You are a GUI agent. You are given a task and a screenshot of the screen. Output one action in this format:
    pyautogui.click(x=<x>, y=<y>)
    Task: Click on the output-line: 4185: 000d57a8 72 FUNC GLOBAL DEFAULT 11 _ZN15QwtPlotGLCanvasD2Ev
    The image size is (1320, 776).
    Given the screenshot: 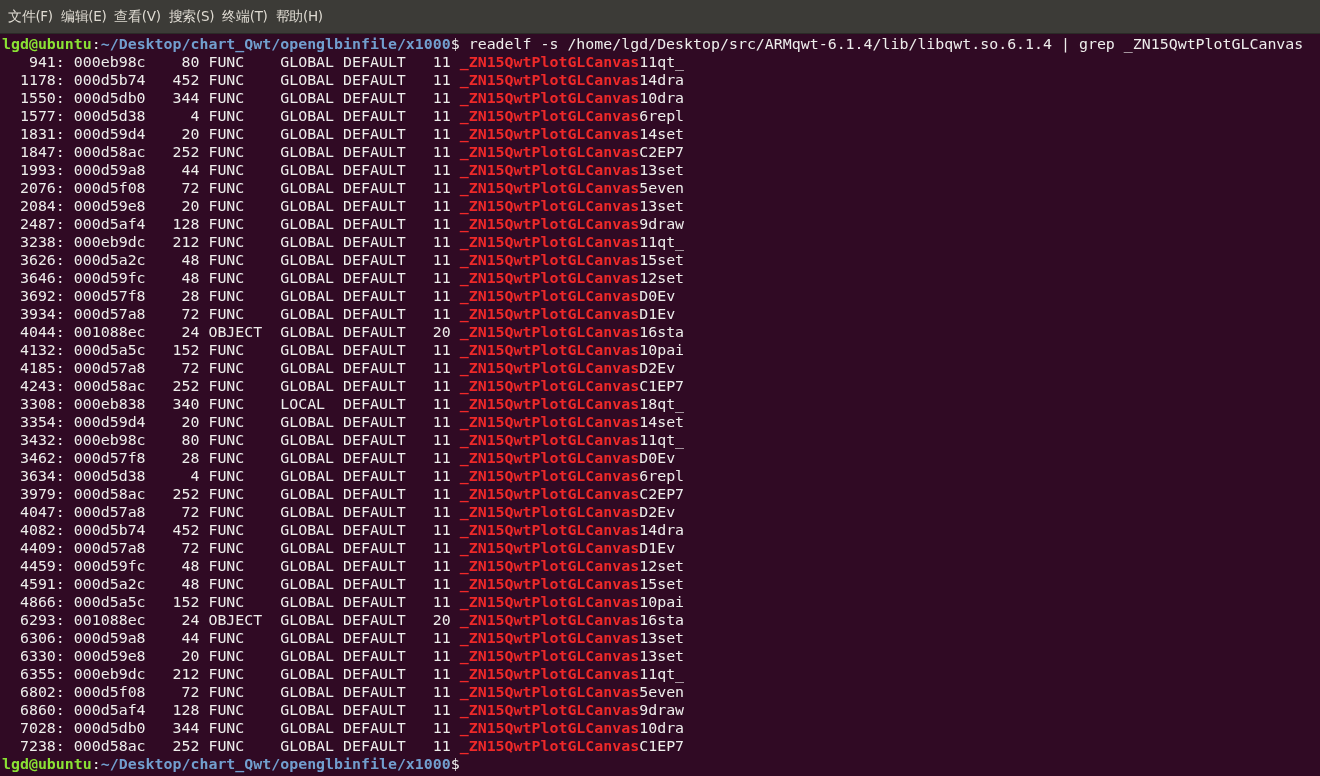 What is the action you would take?
    pyautogui.click(x=347, y=368)
    